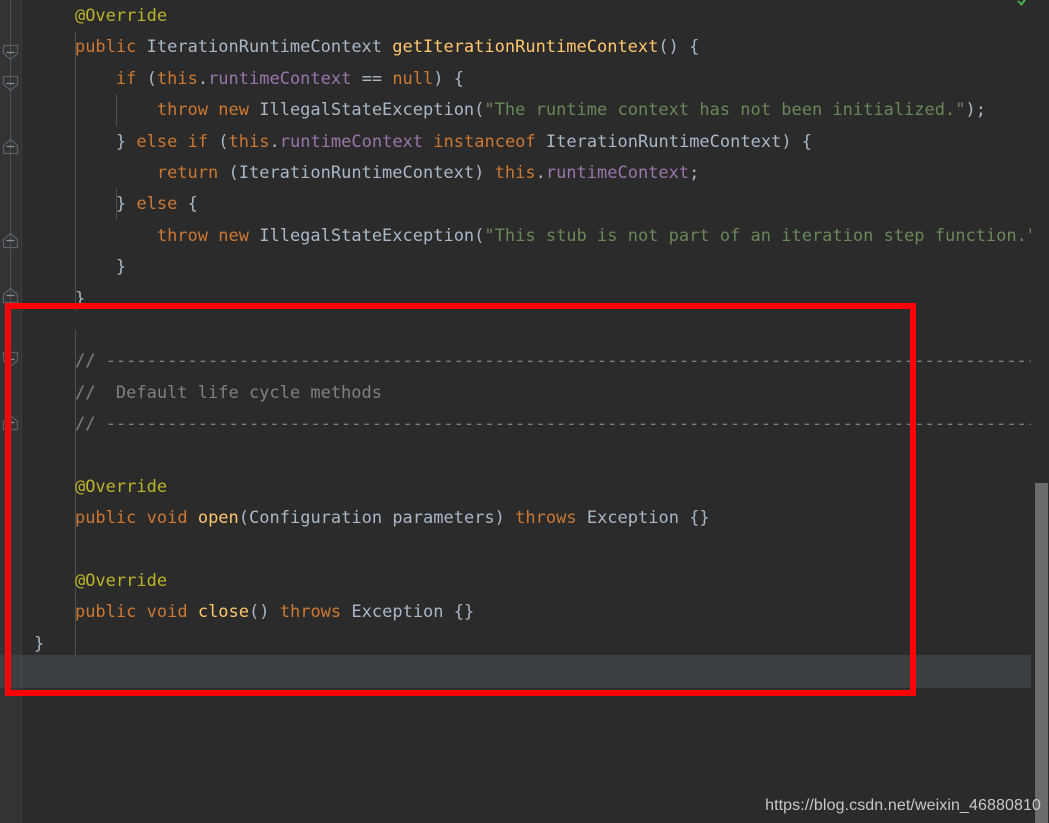  Describe the element at coordinates (505, 518) in the screenshot. I see `code-token: )` at that location.